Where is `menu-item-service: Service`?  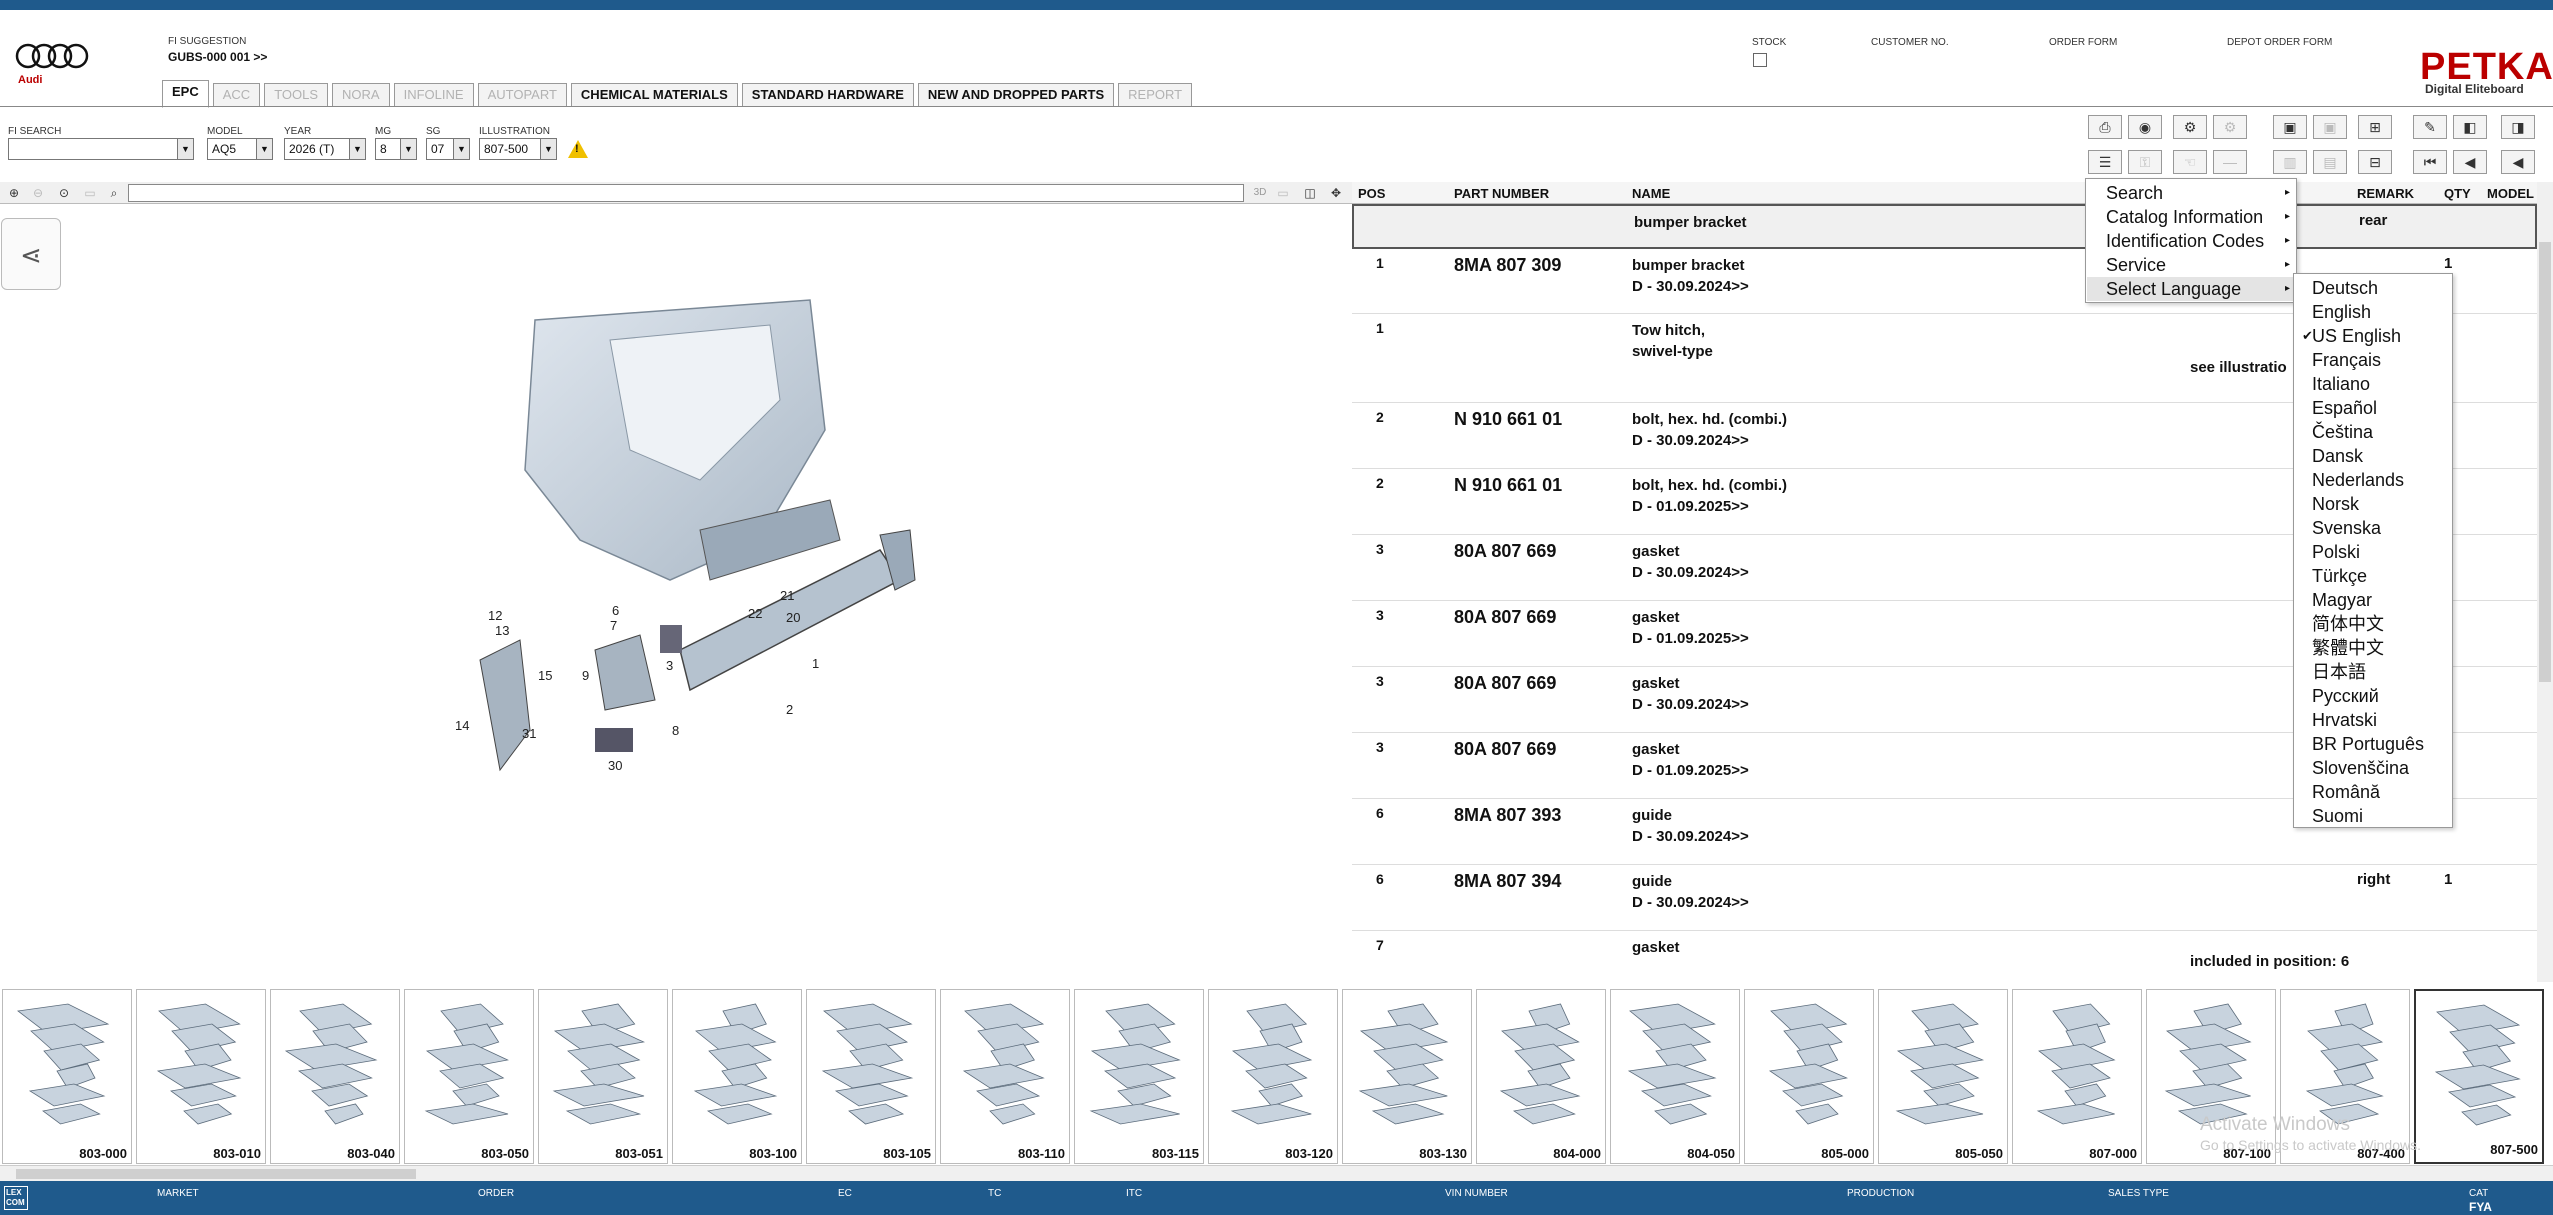 menu-item-service: Service is located at coordinates (2136, 265).